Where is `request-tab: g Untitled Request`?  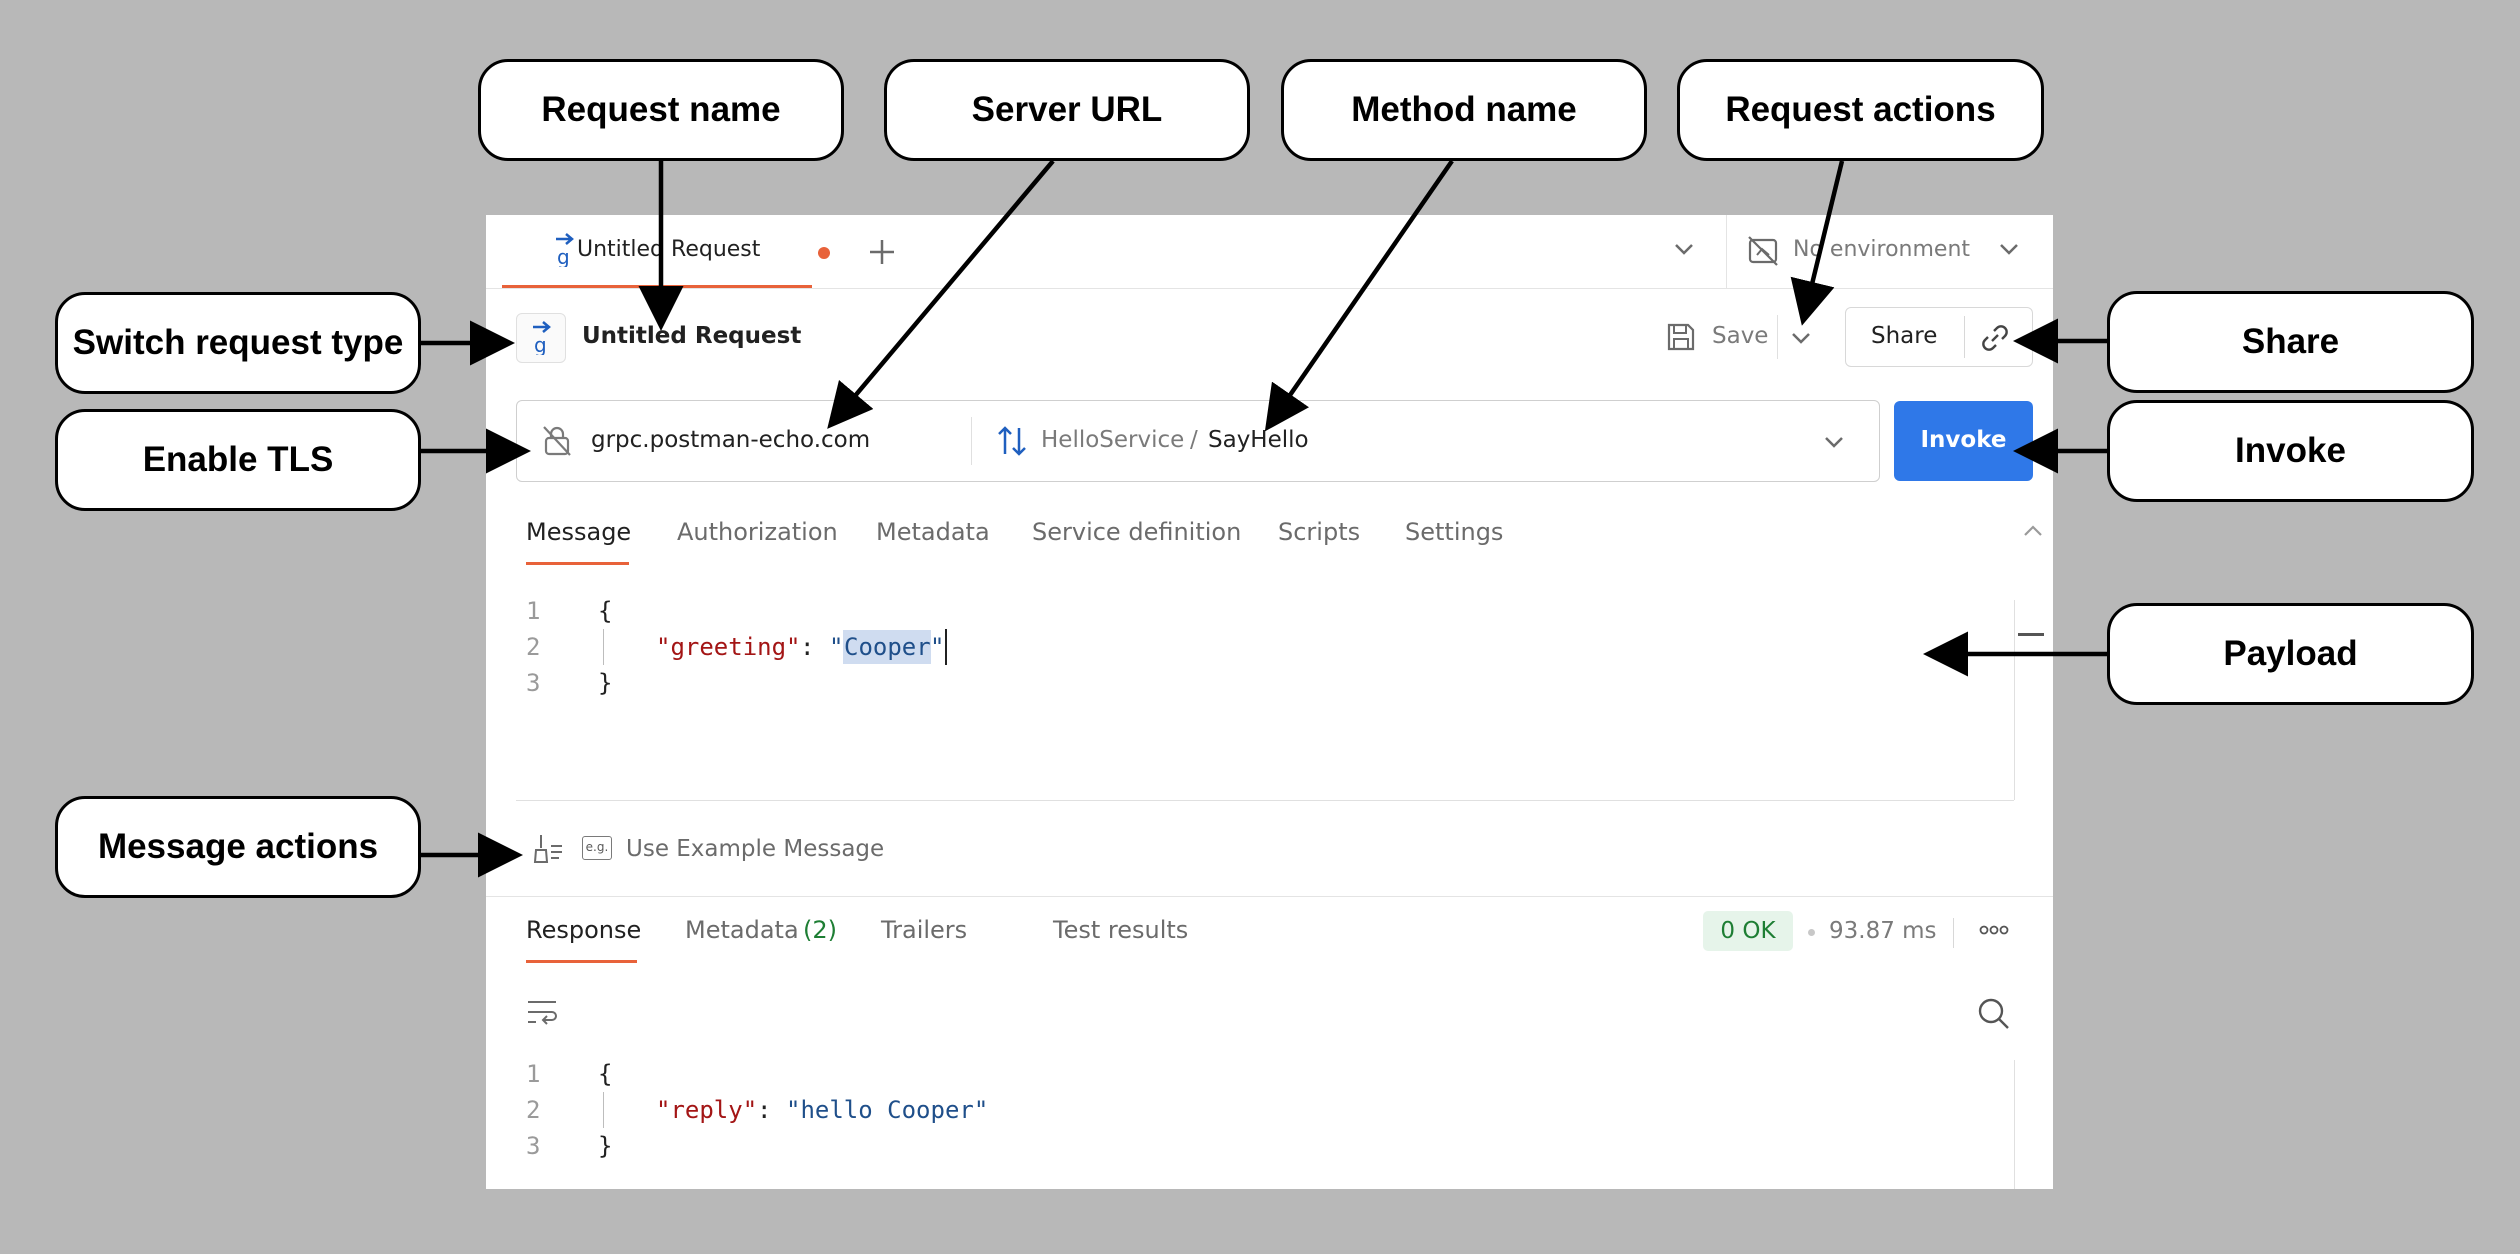 request-tab: g Untitled Request is located at coordinates (666, 251).